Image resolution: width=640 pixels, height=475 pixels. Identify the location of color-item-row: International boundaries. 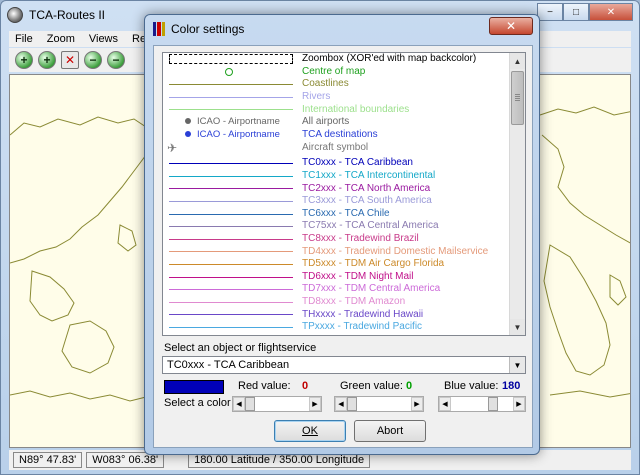
(336, 109).